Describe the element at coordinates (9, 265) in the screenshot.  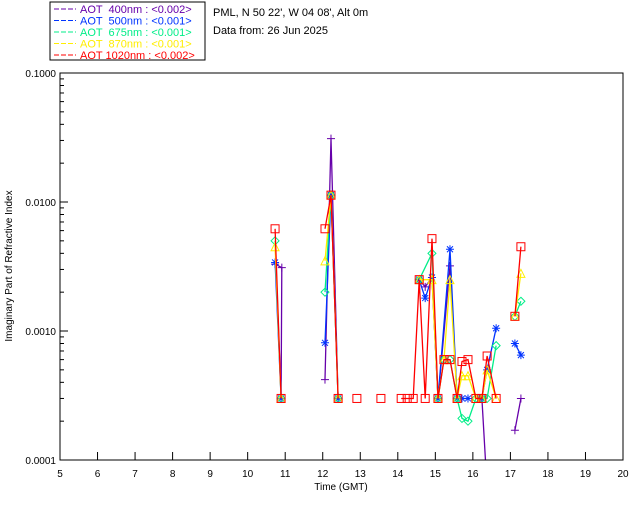
I see `y-axis-label: Imaginary Part of Refractive Index` at that location.